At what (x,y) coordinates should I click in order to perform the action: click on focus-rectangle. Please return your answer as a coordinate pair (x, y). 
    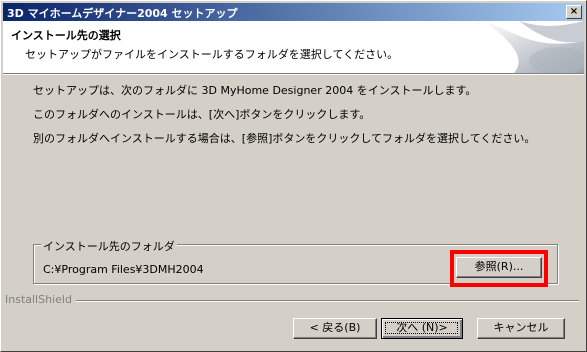
    Looking at the image, I should click on (421, 328).